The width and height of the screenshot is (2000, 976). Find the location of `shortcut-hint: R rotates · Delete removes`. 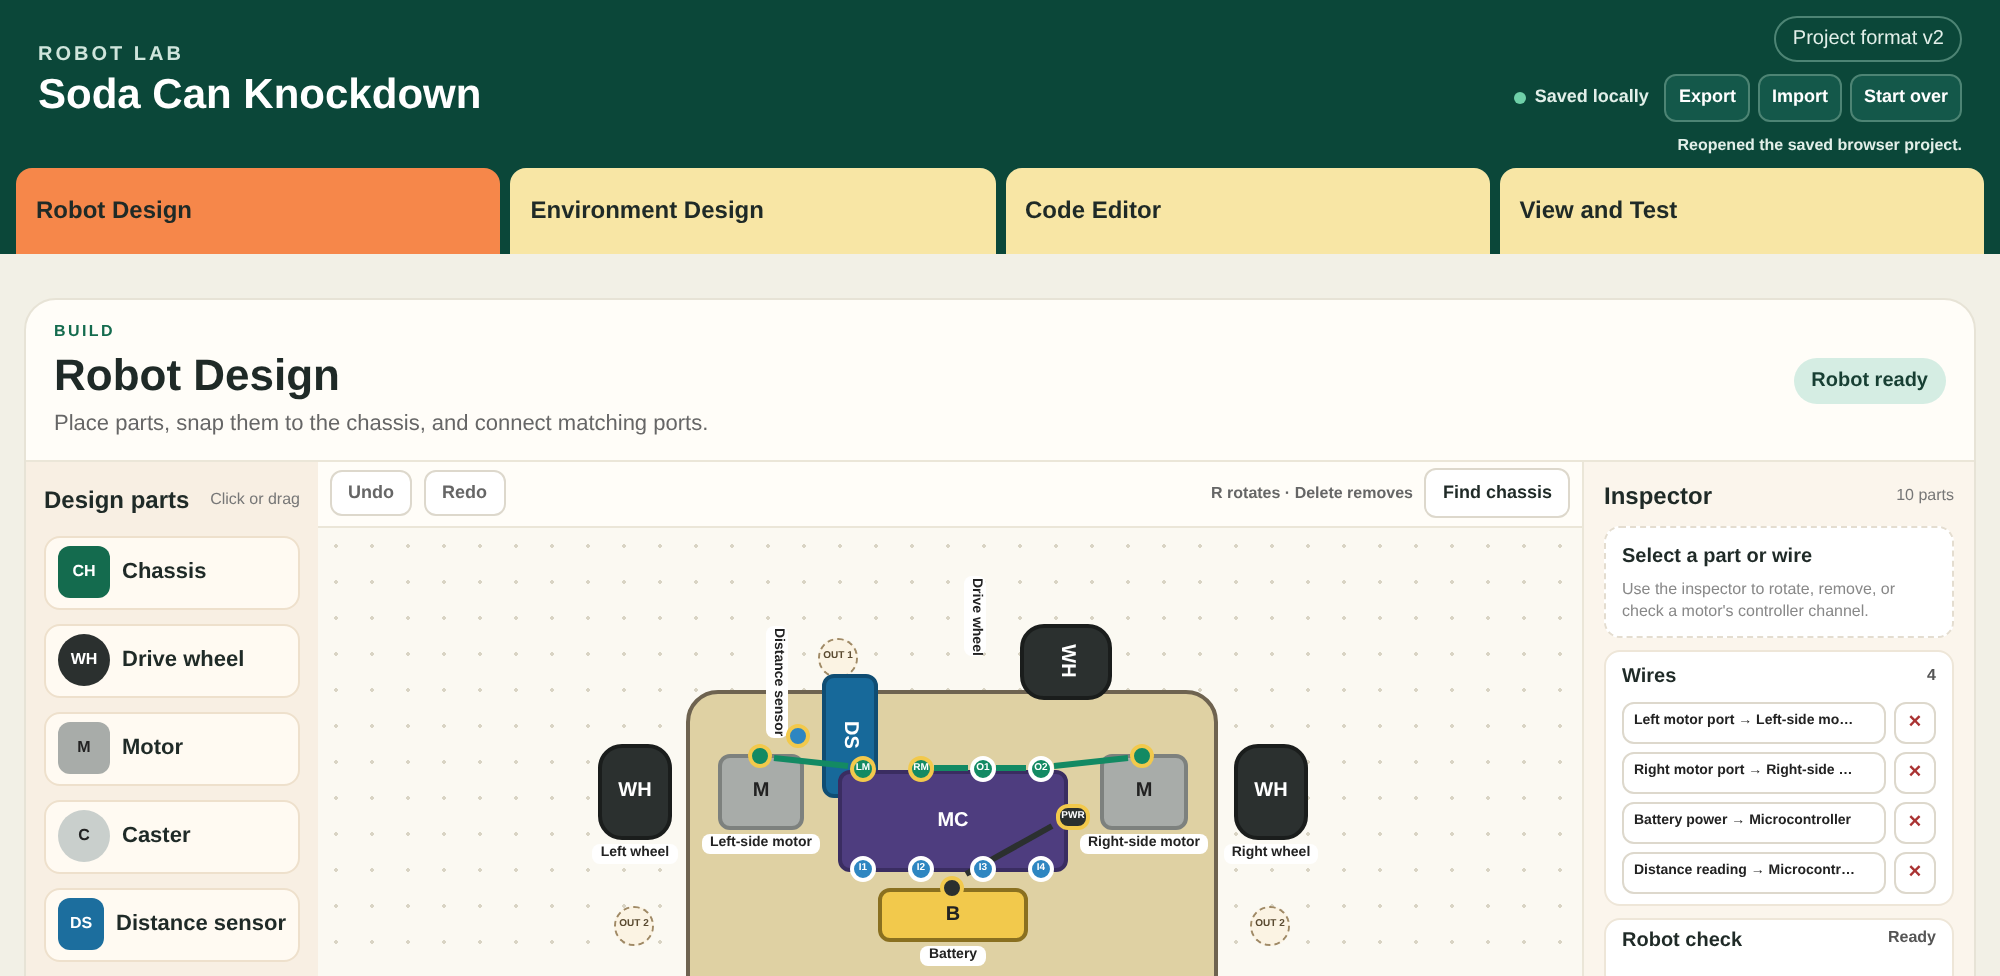

shortcut-hint: R rotates · Delete removes is located at coordinates (1312, 493).